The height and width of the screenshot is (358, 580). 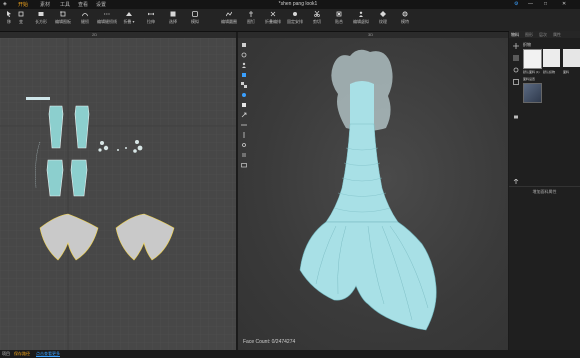 What do you see at coordinates (22, 353) in the screenshot?
I see `status-warning: 保存路径` at bounding box center [22, 353].